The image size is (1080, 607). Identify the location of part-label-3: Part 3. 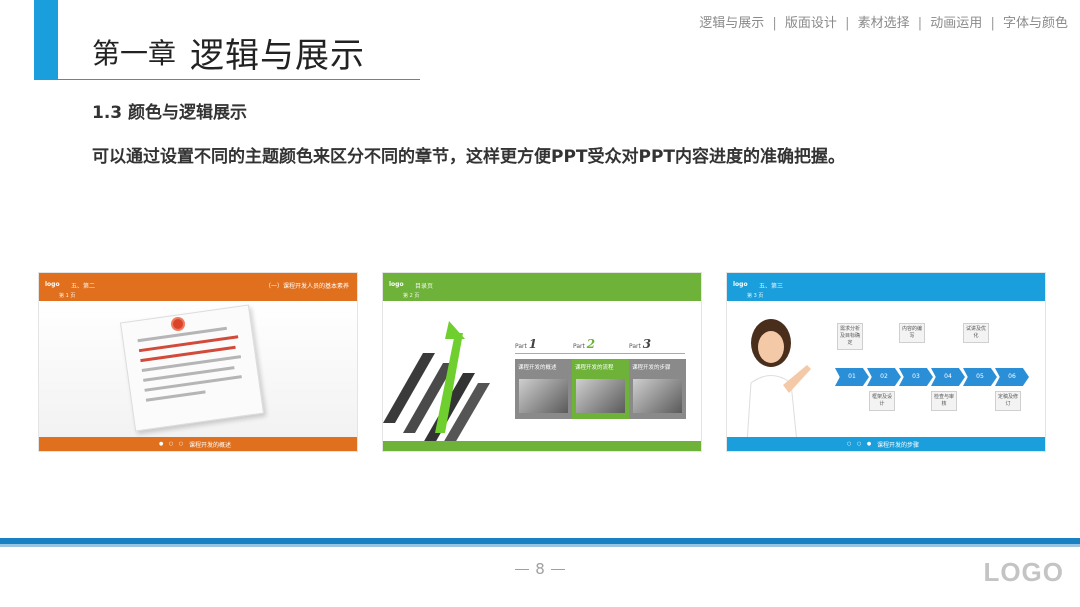
(640, 344).